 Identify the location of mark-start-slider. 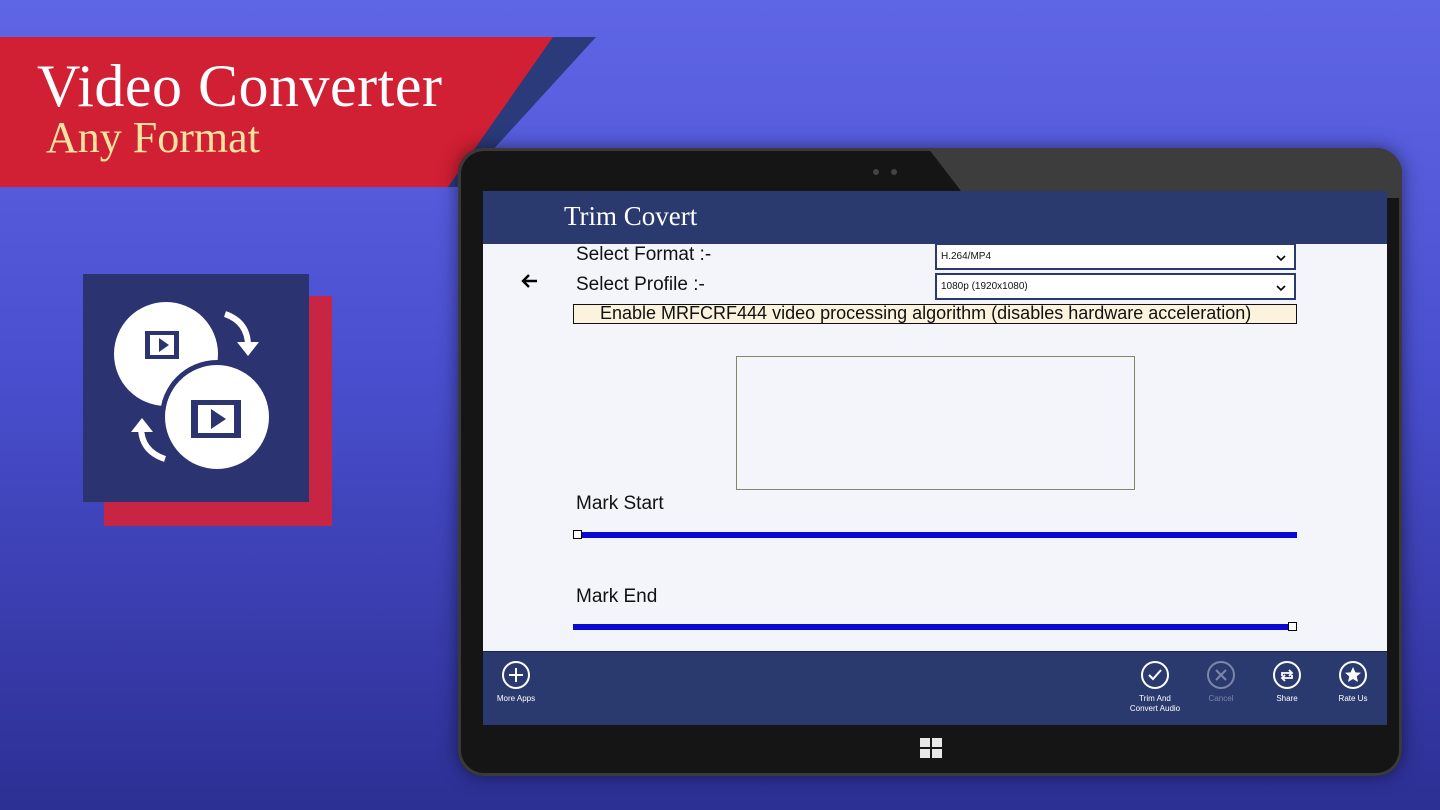
(935, 534).